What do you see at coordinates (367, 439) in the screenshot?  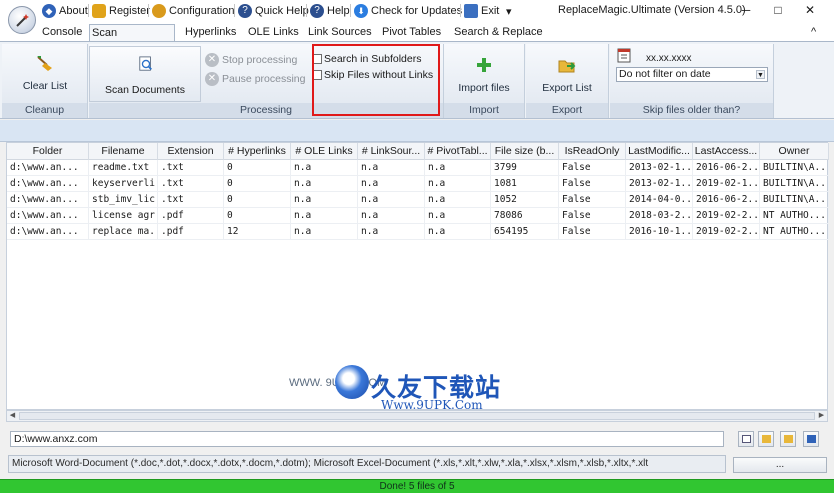 I see `folder-path-input: D:\www.anxz.com` at bounding box center [367, 439].